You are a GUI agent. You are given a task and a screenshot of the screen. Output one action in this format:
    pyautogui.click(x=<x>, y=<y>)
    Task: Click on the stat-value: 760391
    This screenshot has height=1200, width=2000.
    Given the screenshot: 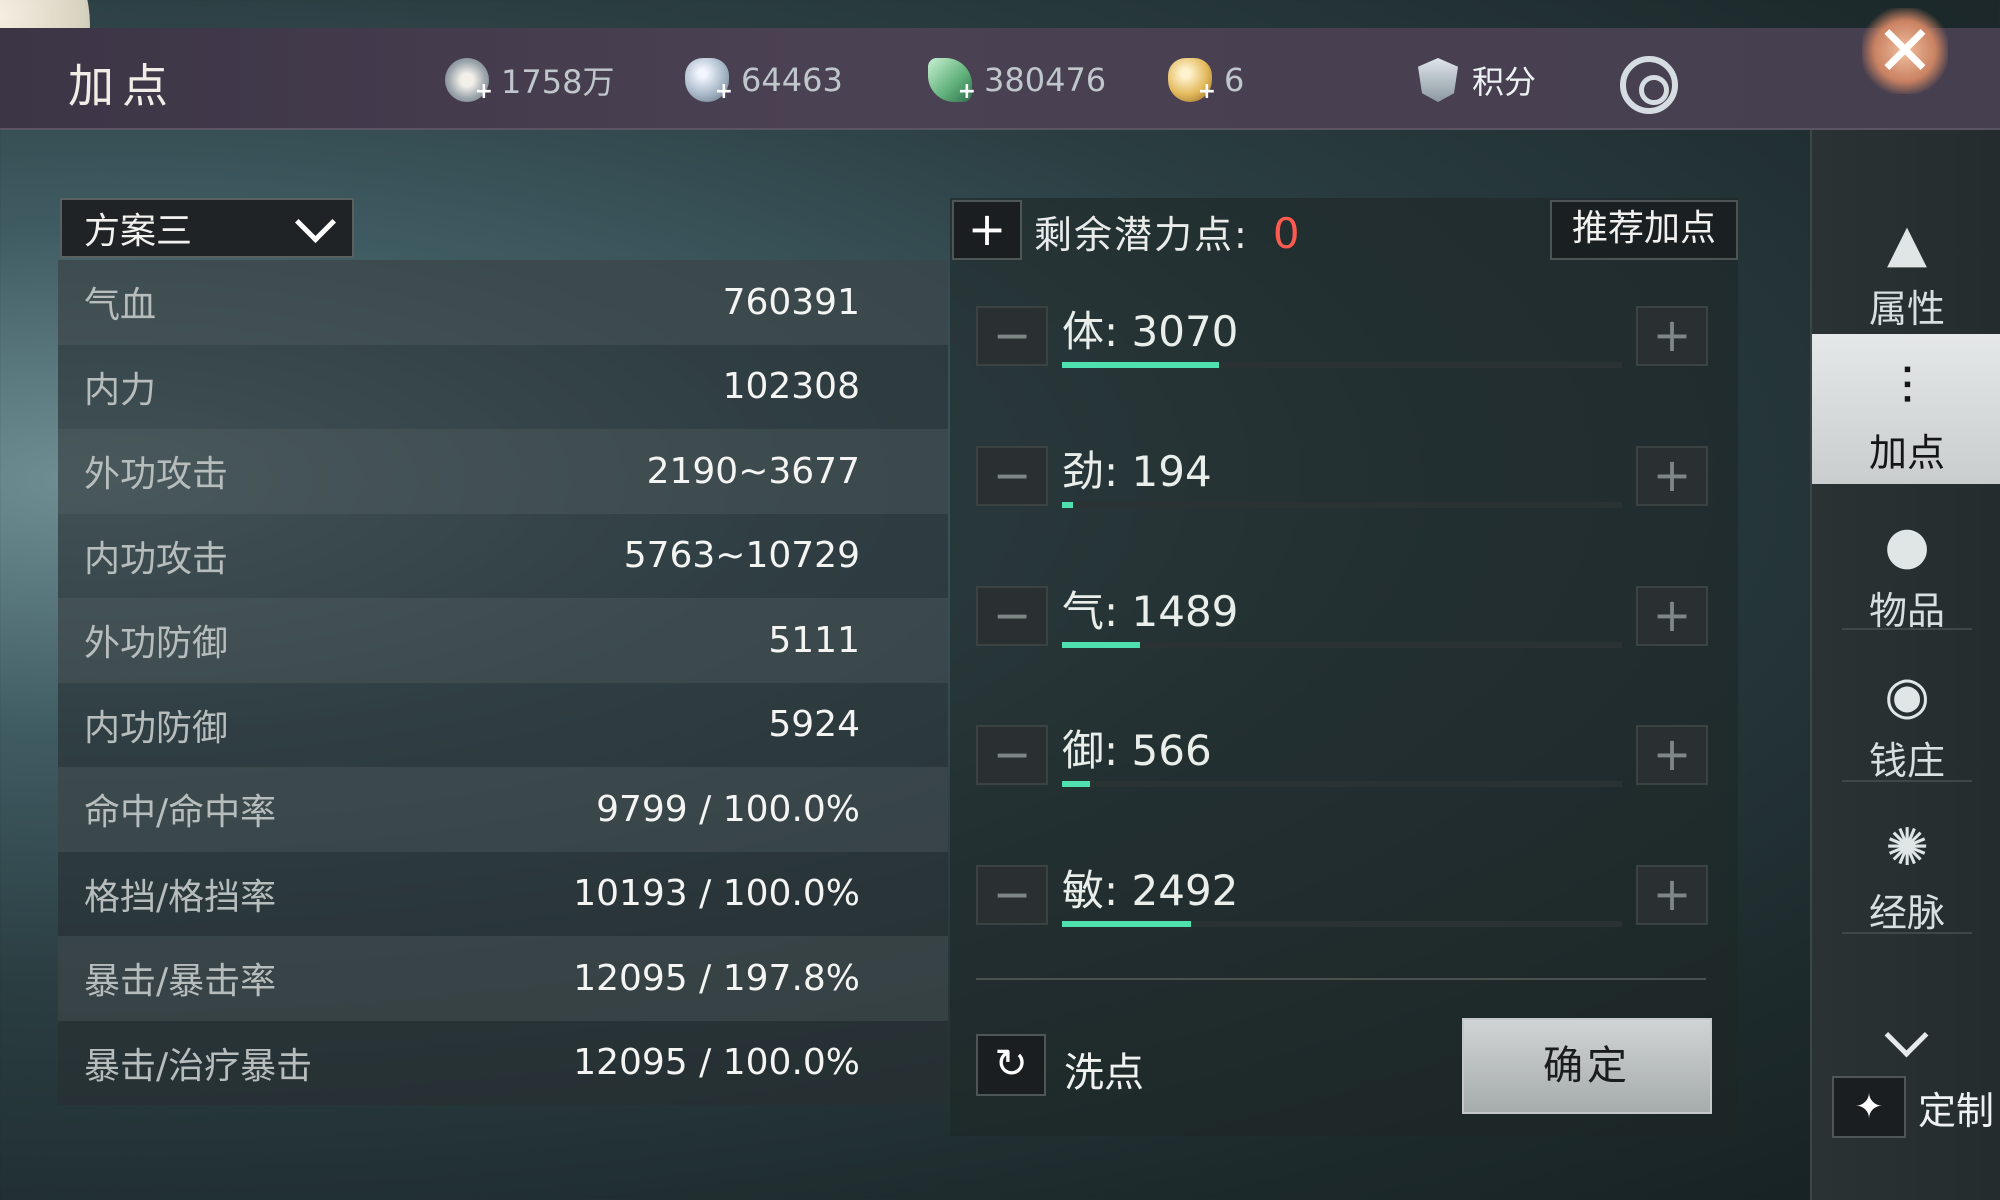 What is the action you would take?
    pyautogui.click(x=791, y=302)
    